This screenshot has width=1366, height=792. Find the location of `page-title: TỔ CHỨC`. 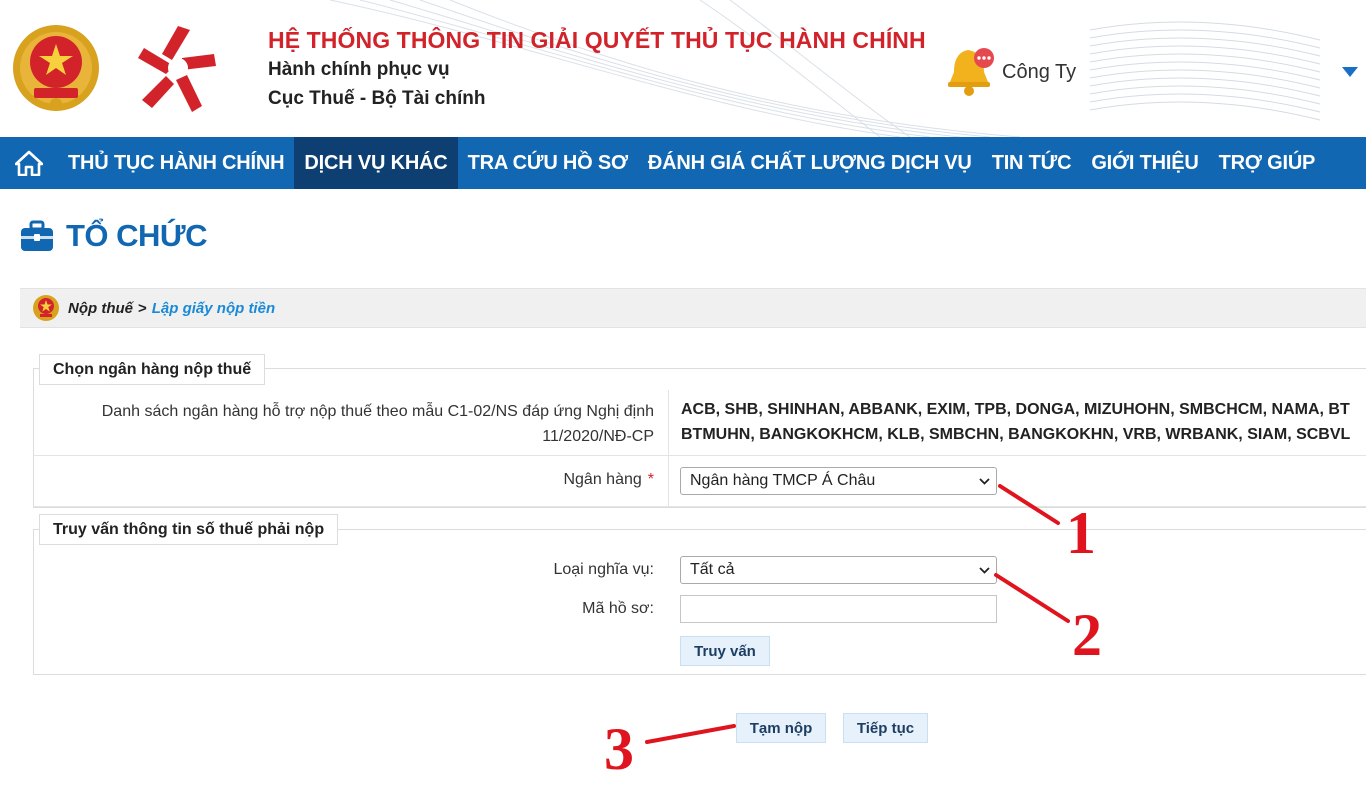

page-title: TỔ CHỨC is located at coordinates (137, 235).